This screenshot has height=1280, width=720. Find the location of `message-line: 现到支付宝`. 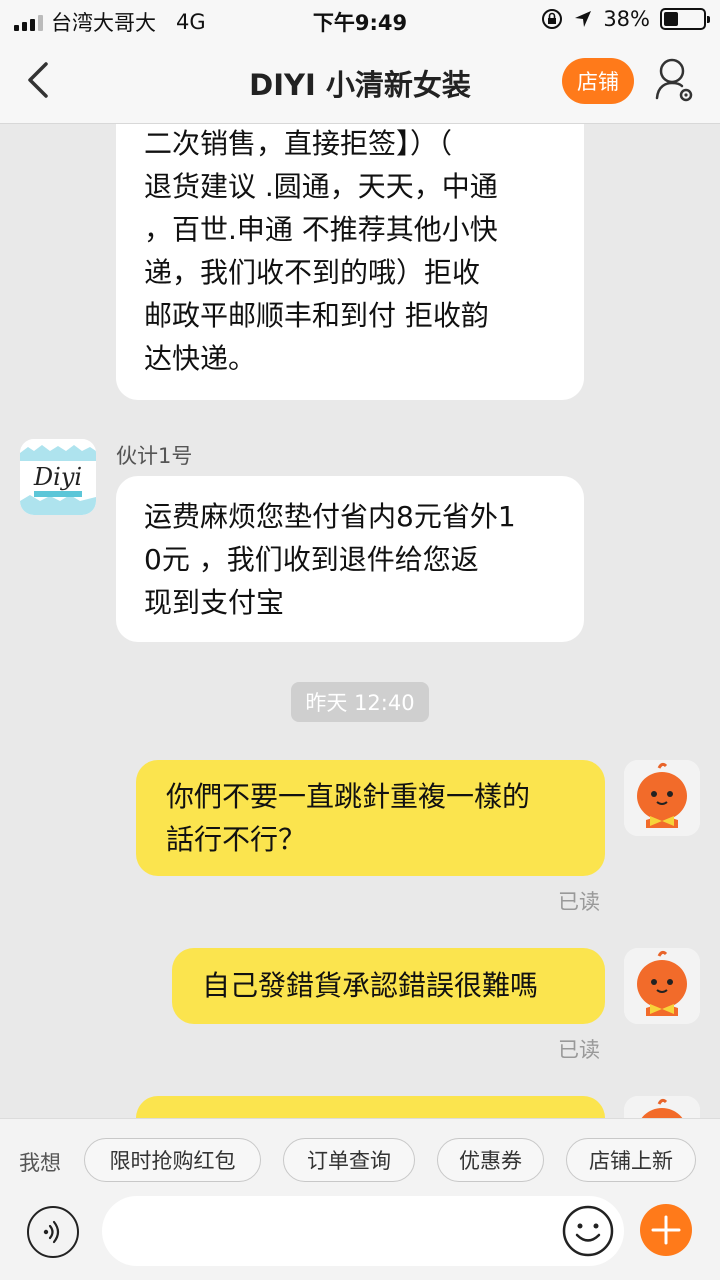

message-line: 现到支付宝 is located at coordinates (214, 602).